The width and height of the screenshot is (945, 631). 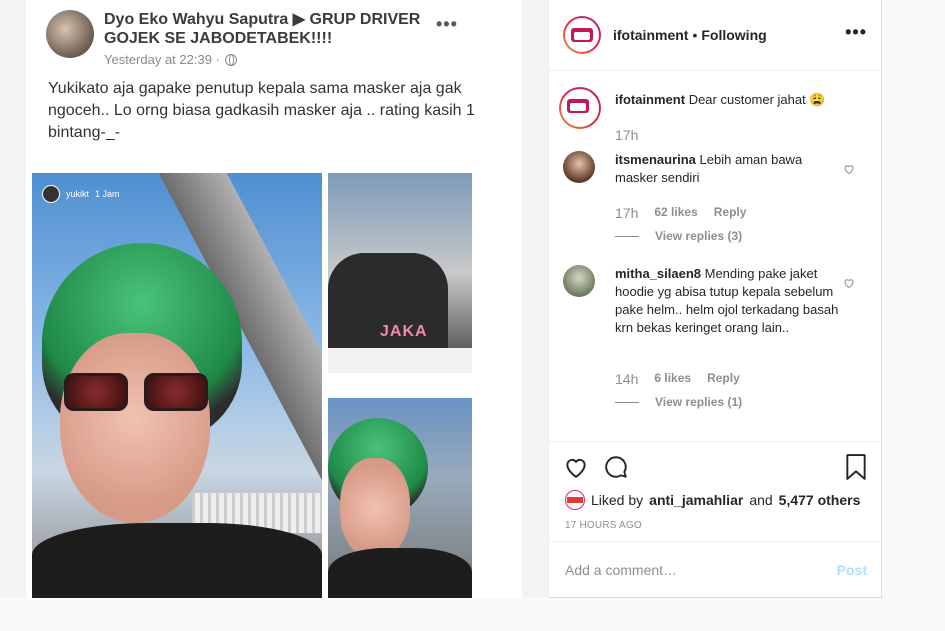 What do you see at coordinates (701, 570) in the screenshot?
I see `comment-input` at bounding box center [701, 570].